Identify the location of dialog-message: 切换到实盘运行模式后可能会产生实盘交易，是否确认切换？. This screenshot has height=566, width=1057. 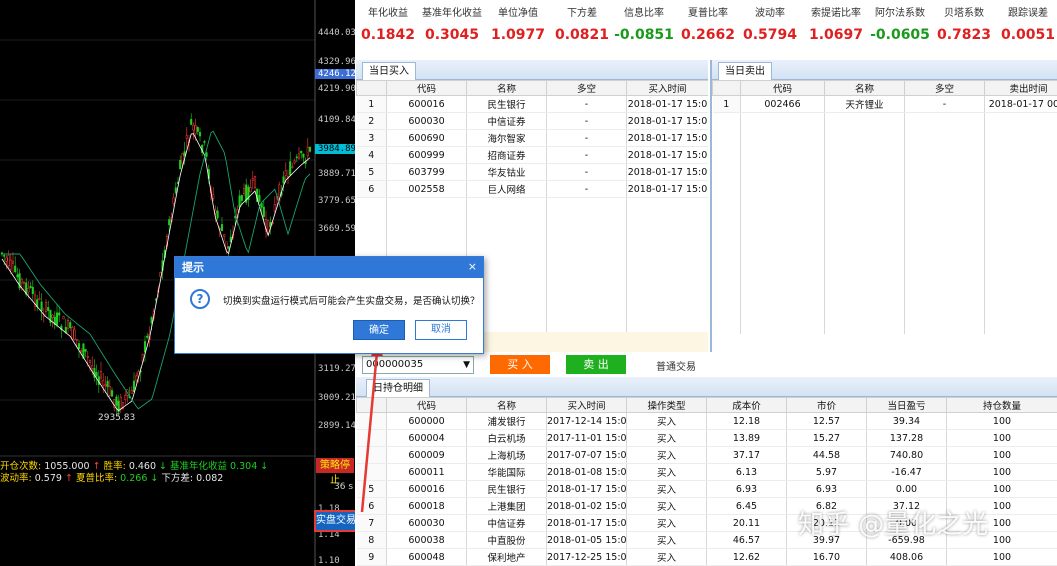
(351, 301).